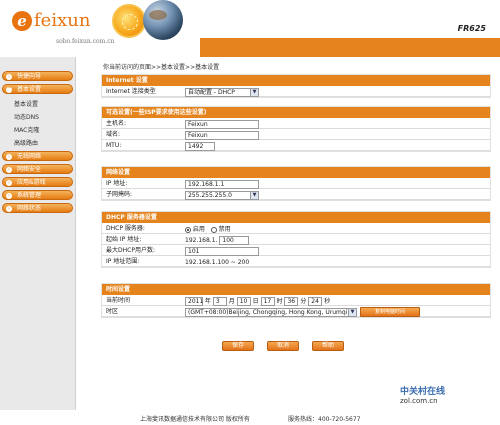 This screenshot has height=425, width=500. I want to click on nav-group-apps-games: › 应用&游戏, so click(37, 182).